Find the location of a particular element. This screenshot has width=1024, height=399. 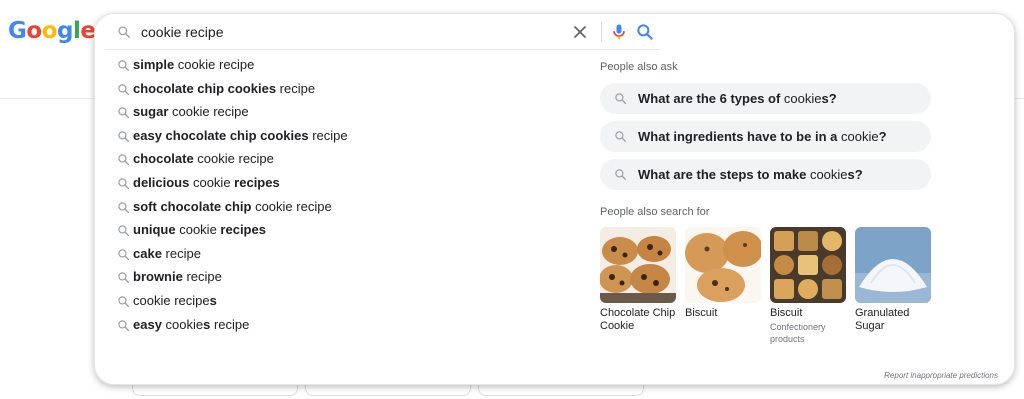

question-text: What are the steps to make cookies? is located at coordinates (750, 174).